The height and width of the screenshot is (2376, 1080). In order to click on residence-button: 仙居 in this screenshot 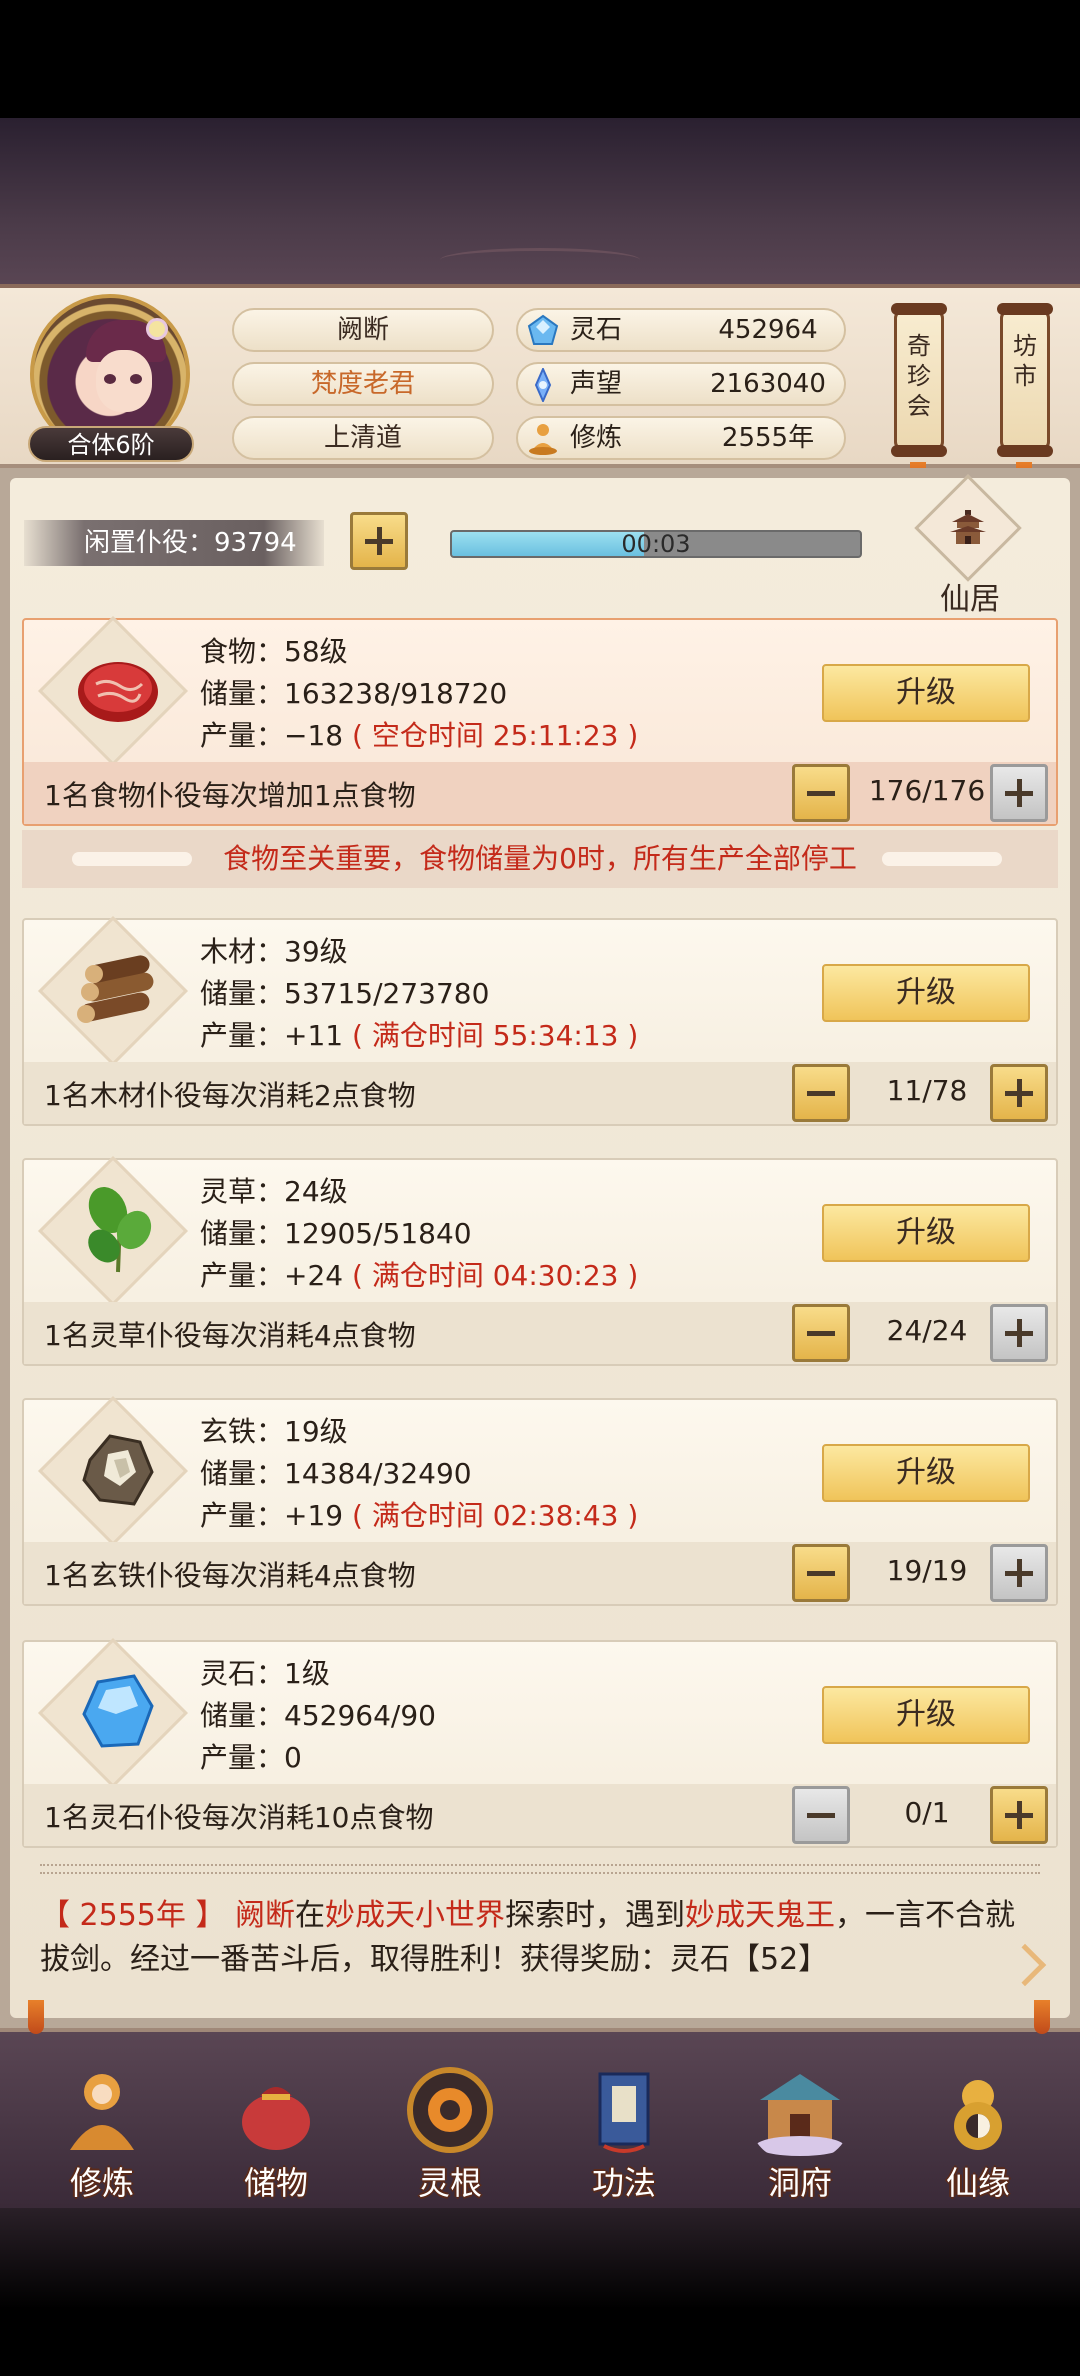, I will do `click(970, 545)`.